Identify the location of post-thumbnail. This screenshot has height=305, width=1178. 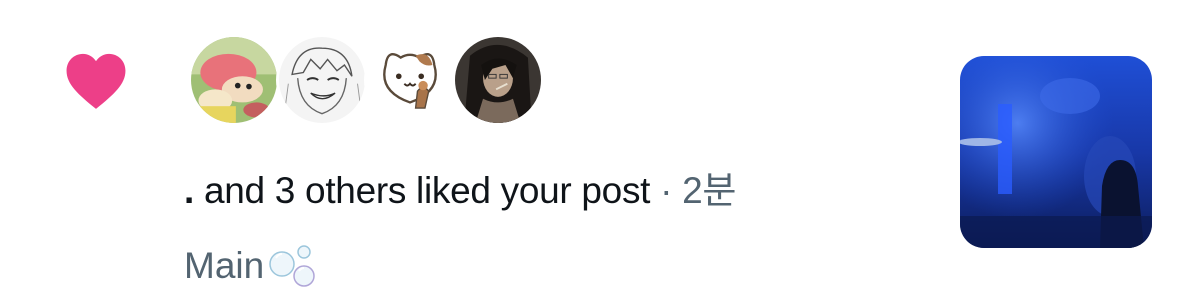
(1056, 152).